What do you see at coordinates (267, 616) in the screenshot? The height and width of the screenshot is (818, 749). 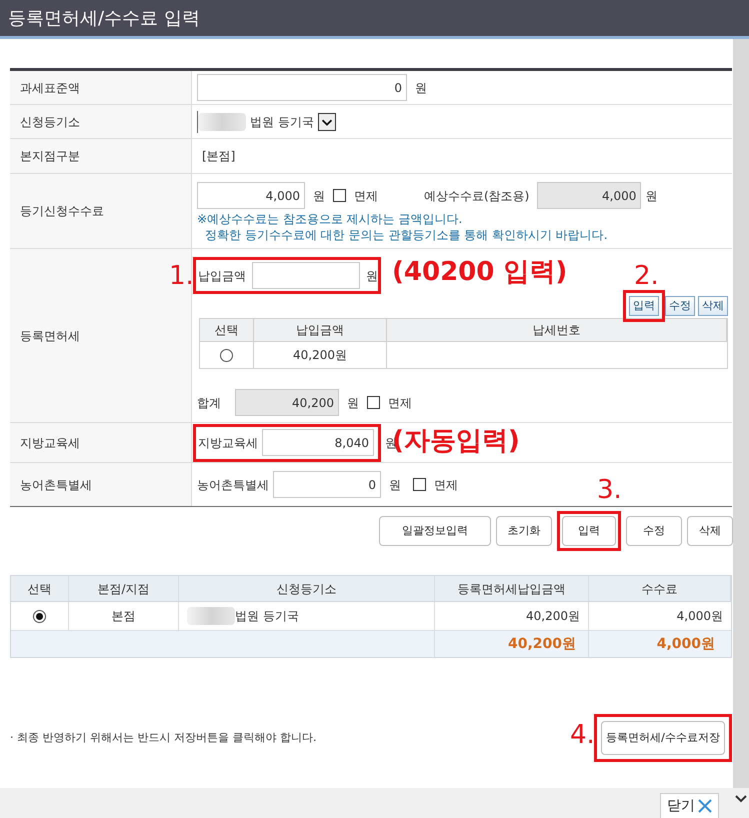 I see `table-cell-text: 법원 등기국` at bounding box center [267, 616].